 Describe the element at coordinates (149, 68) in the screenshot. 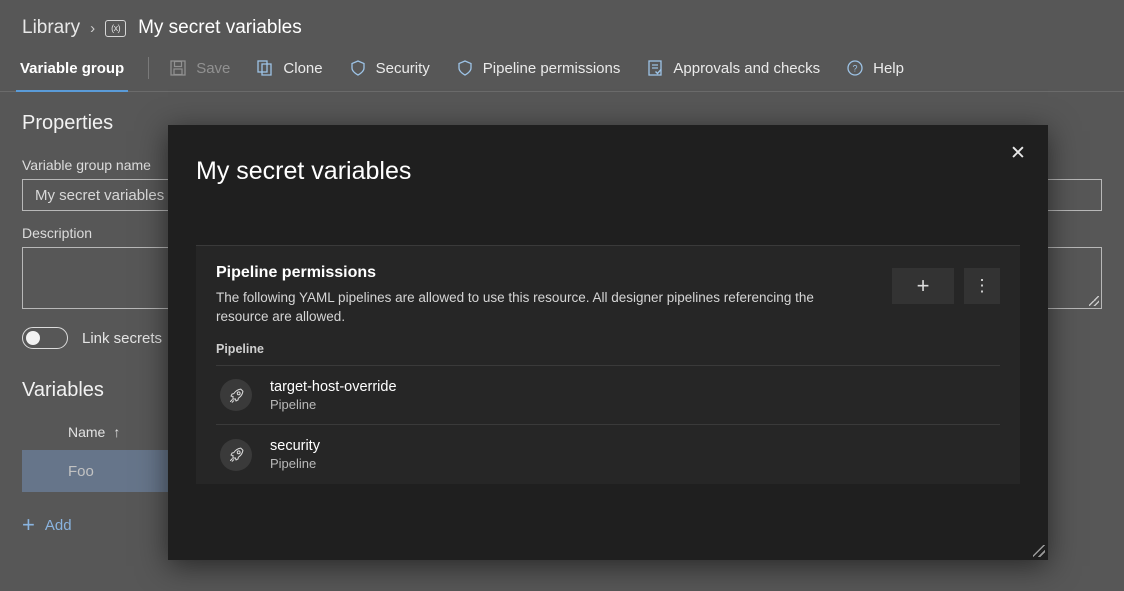

I see `toolbar-divider` at that location.